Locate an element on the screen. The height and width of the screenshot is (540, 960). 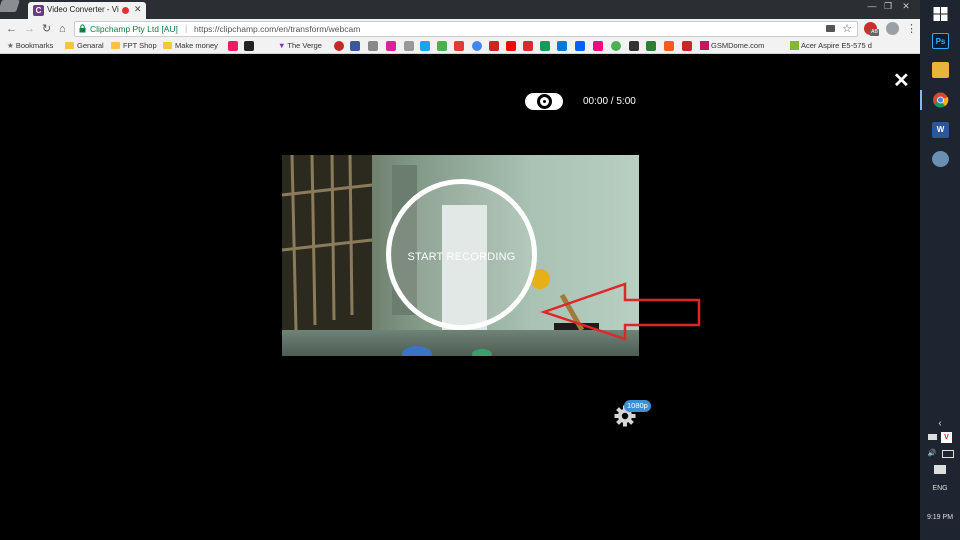
windows-start-icon is located at coordinates (940, 14).